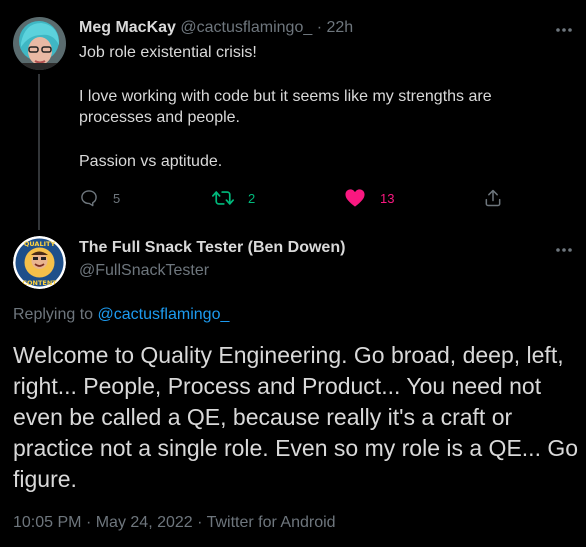 This screenshot has height=547, width=586. What do you see at coordinates (564, 248) in the screenshot?
I see `tweet2-more-icon` at bounding box center [564, 248].